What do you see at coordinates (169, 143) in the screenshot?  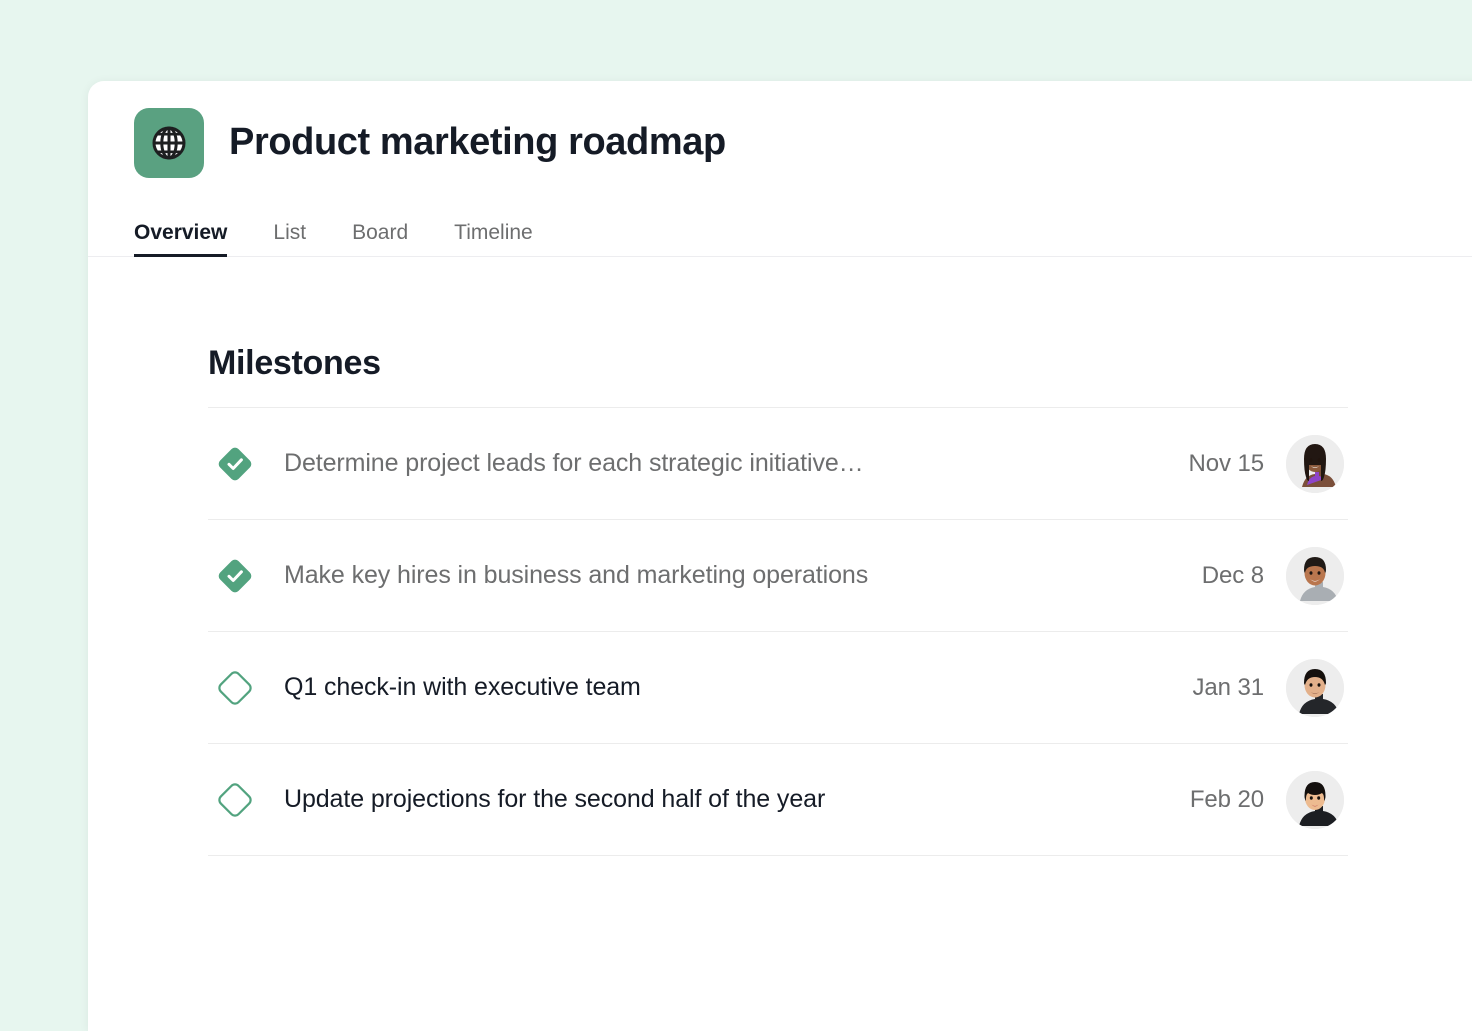 I see `globe-icon` at bounding box center [169, 143].